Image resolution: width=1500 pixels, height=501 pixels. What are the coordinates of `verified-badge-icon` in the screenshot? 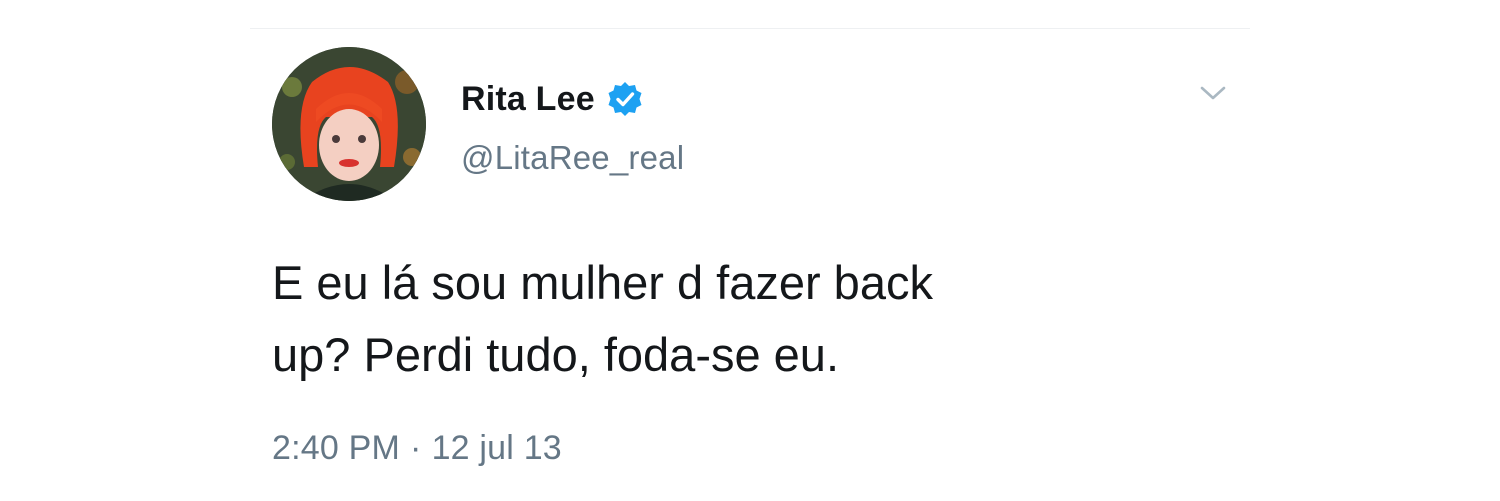 It's located at (625, 99).